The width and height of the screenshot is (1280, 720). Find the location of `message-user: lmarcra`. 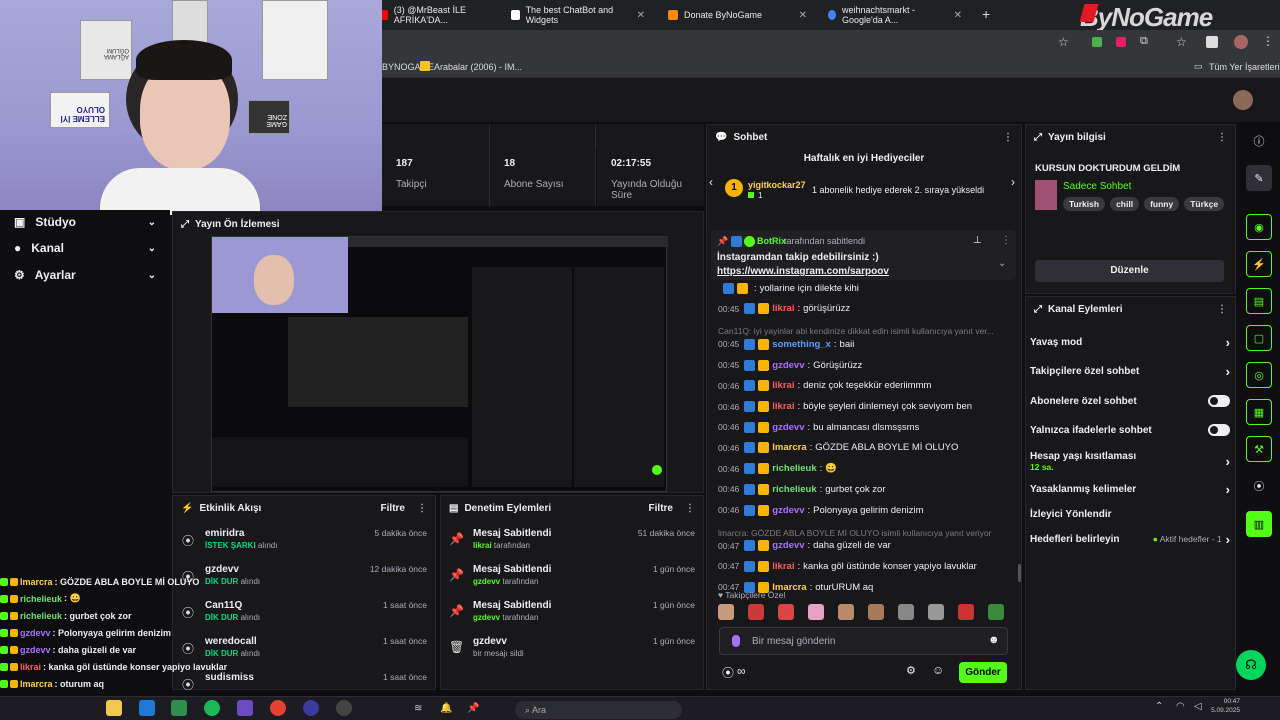

message-user: lmarcra is located at coordinates (789, 447).